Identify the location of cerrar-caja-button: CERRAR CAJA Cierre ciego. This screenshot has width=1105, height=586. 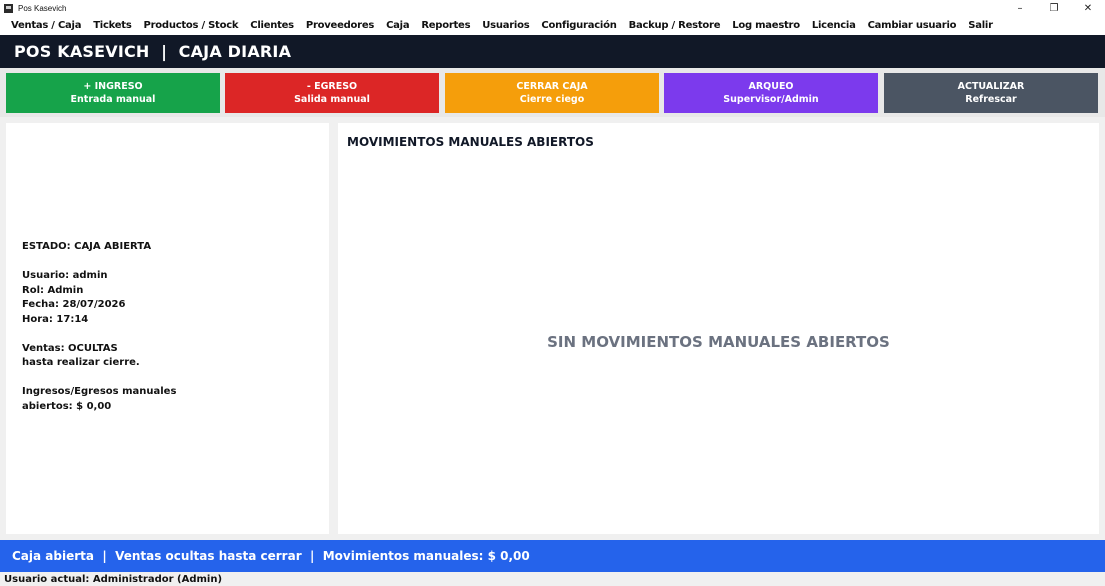
(552, 93).